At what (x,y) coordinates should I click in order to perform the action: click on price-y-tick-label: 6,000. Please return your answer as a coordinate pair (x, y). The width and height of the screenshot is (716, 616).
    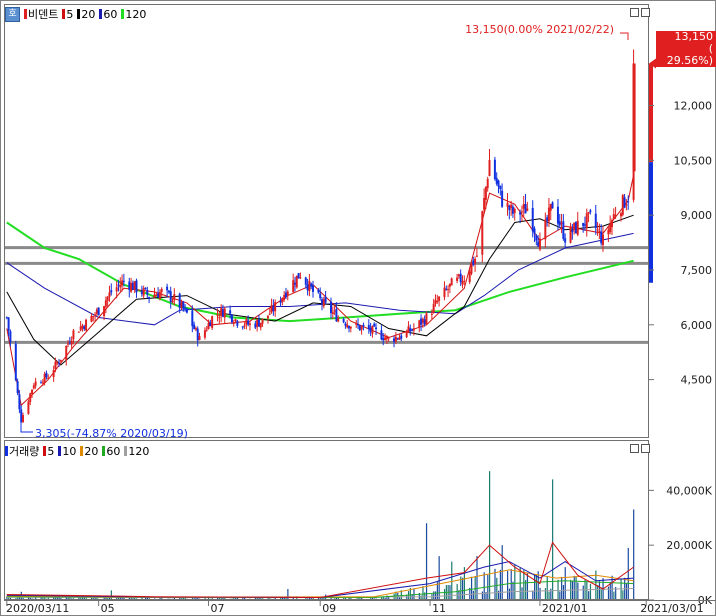
    Looking at the image, I should click on (697, 325).